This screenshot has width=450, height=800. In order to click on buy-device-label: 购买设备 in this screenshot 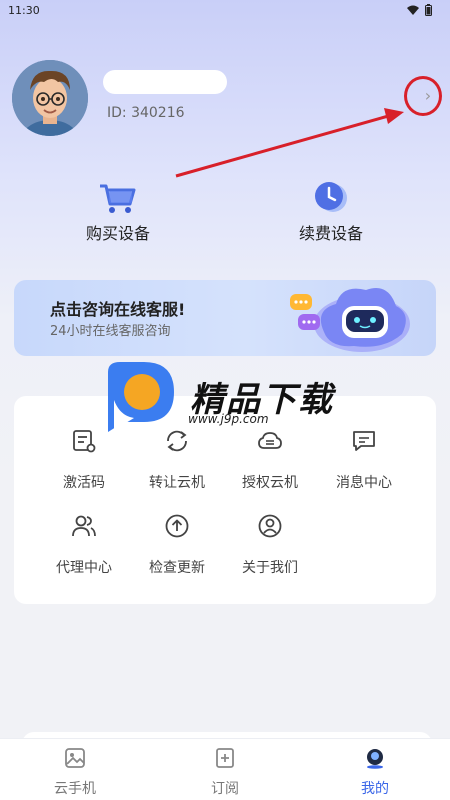, I will do `click(117, 233)`.